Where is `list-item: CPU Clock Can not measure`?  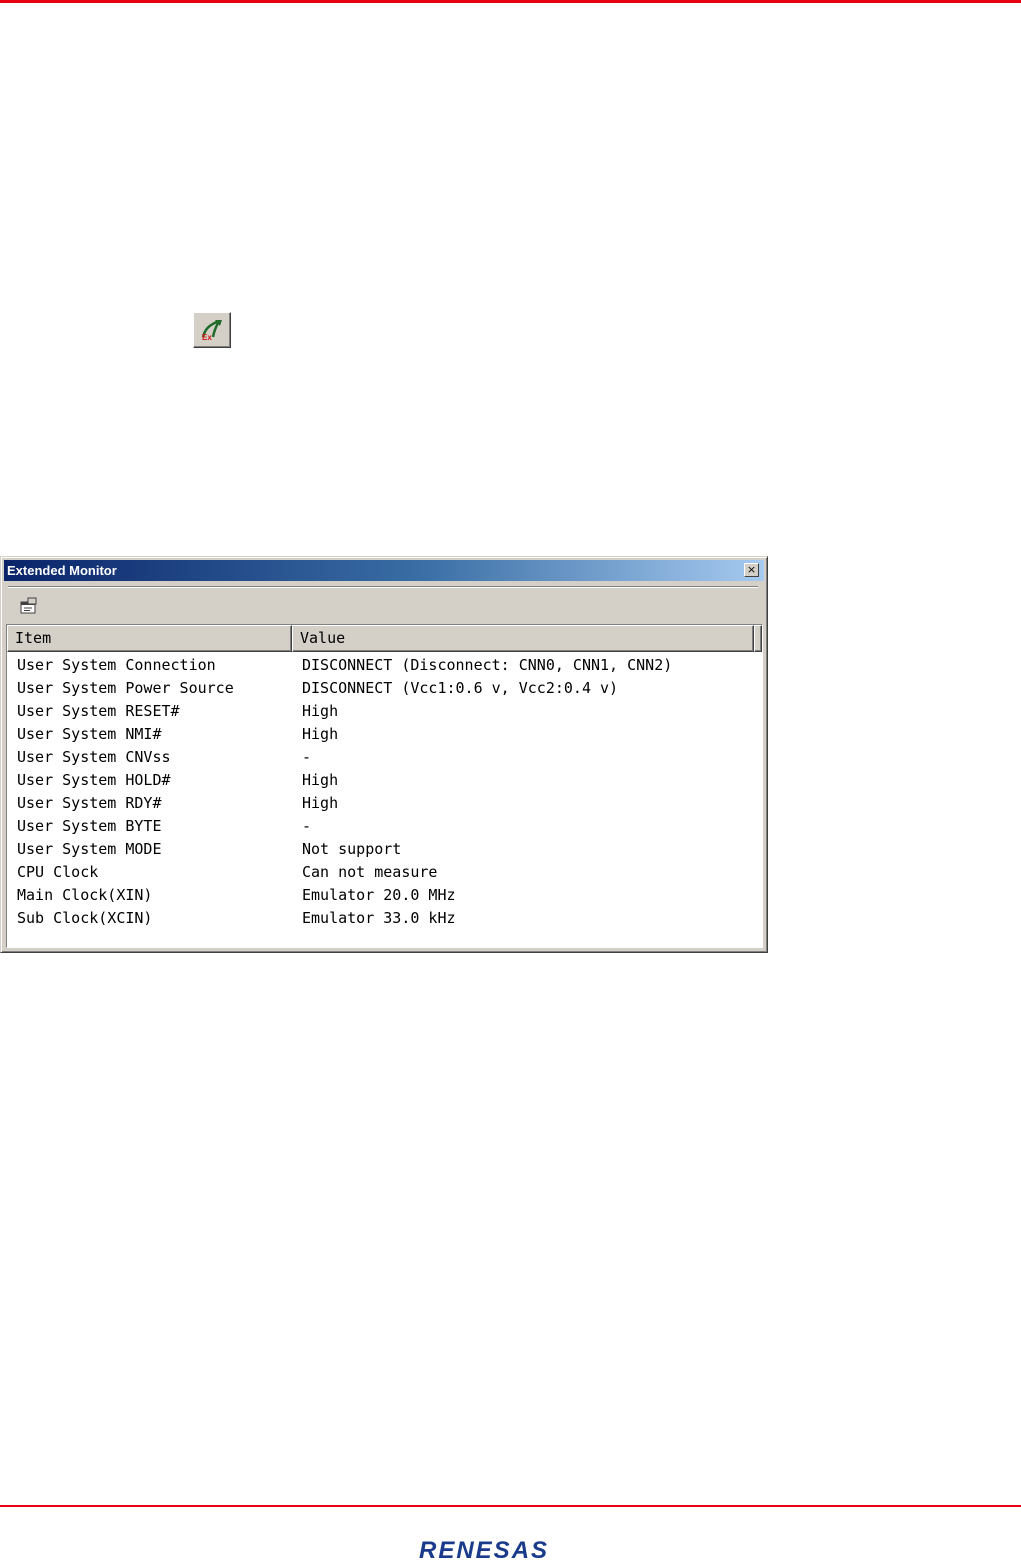
list-item: CPU Clock Can not measure is located at coordinates (384, 872).